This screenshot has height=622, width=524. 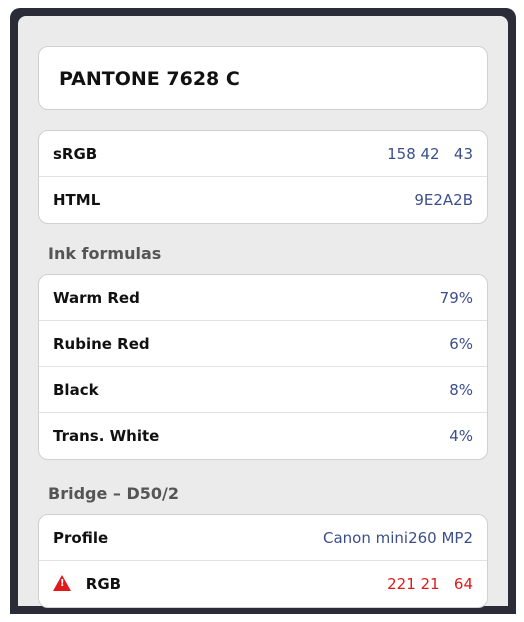 I want to click on ink-row-trans-white: Trans. White 4%, so click(x=263, y=436).